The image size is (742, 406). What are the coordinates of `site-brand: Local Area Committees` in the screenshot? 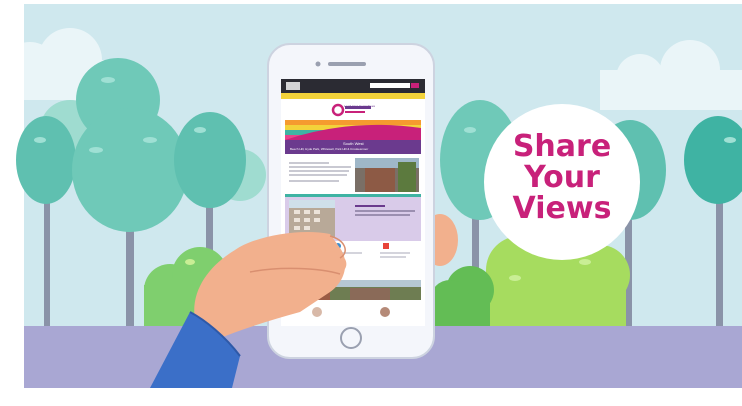 It's located at (360, 106).